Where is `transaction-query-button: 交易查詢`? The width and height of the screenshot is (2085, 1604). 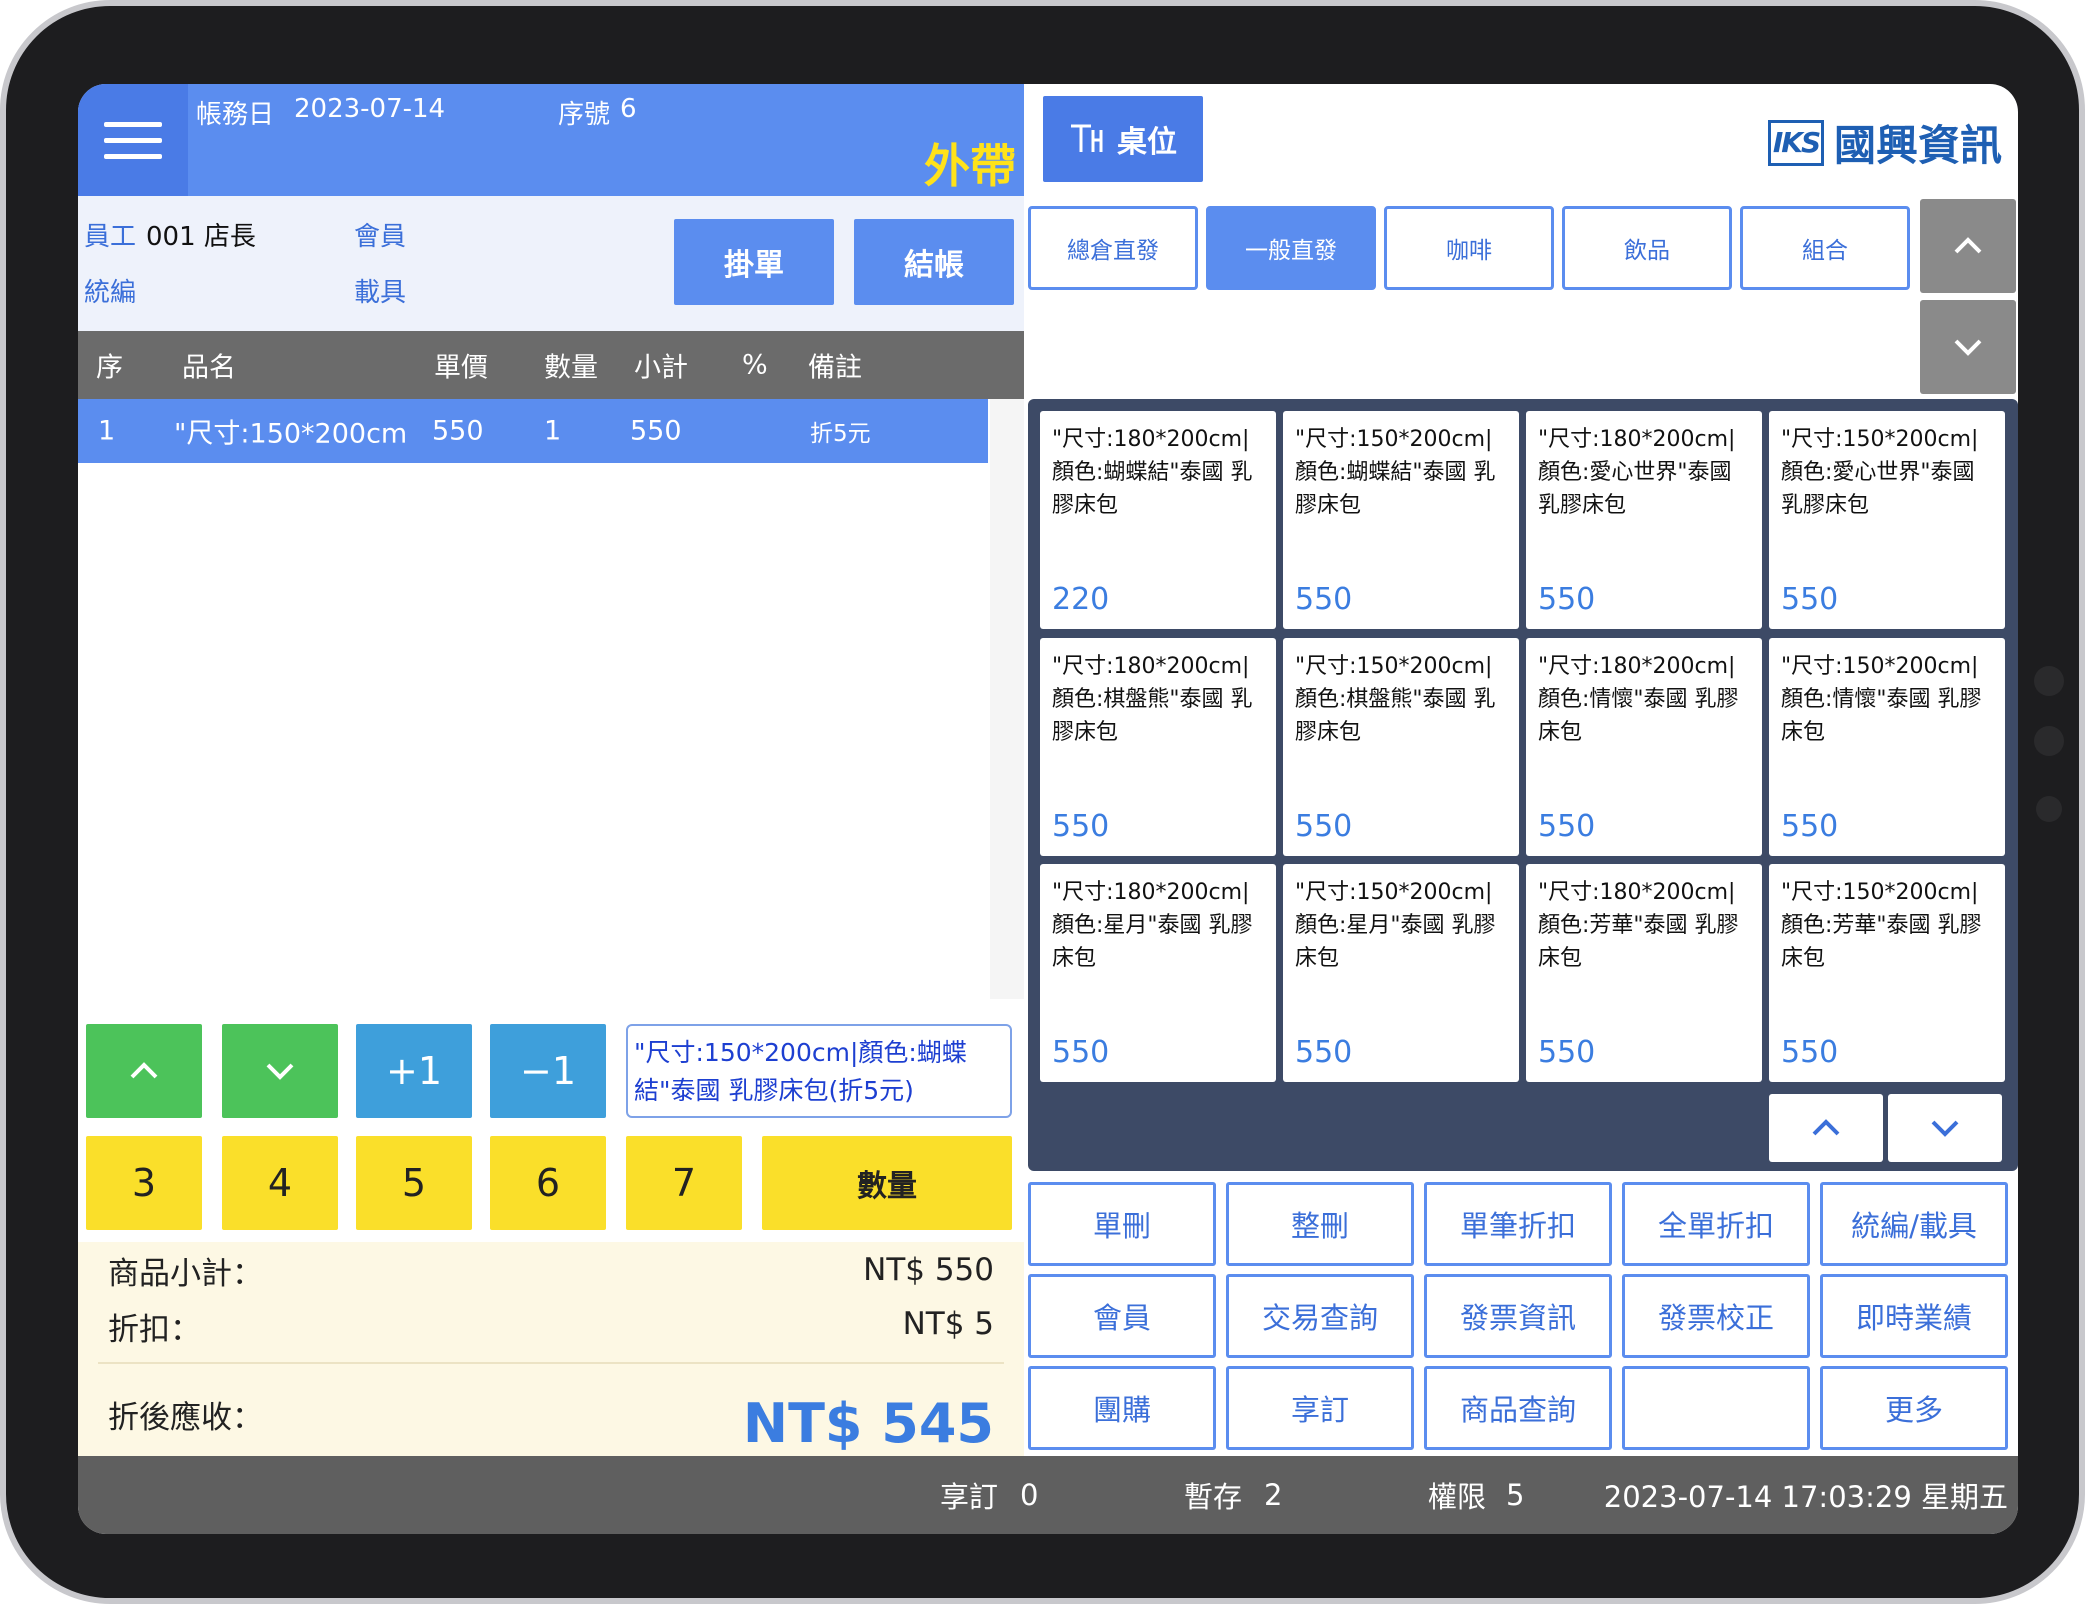 transaction-query-button: 交易查詢 is located at coordinates (1320, 1316).